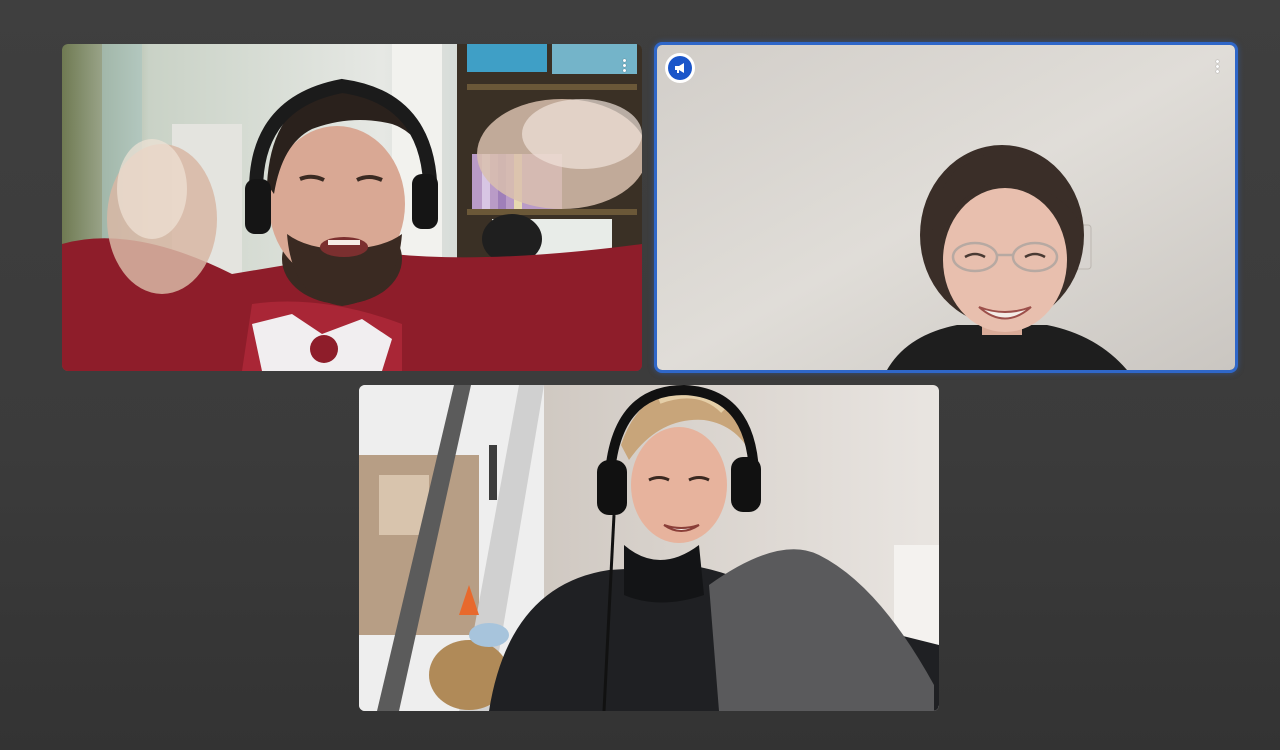 The width and height of the screenshot is (1280, 750). I want to click on presenting-badge, so click(680, 68).